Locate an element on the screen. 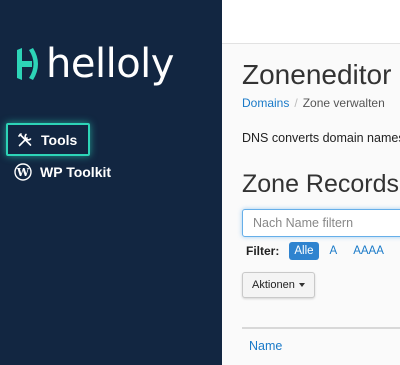  breadcrumb-link-domains: Domains is located at coordinates (265, 103).